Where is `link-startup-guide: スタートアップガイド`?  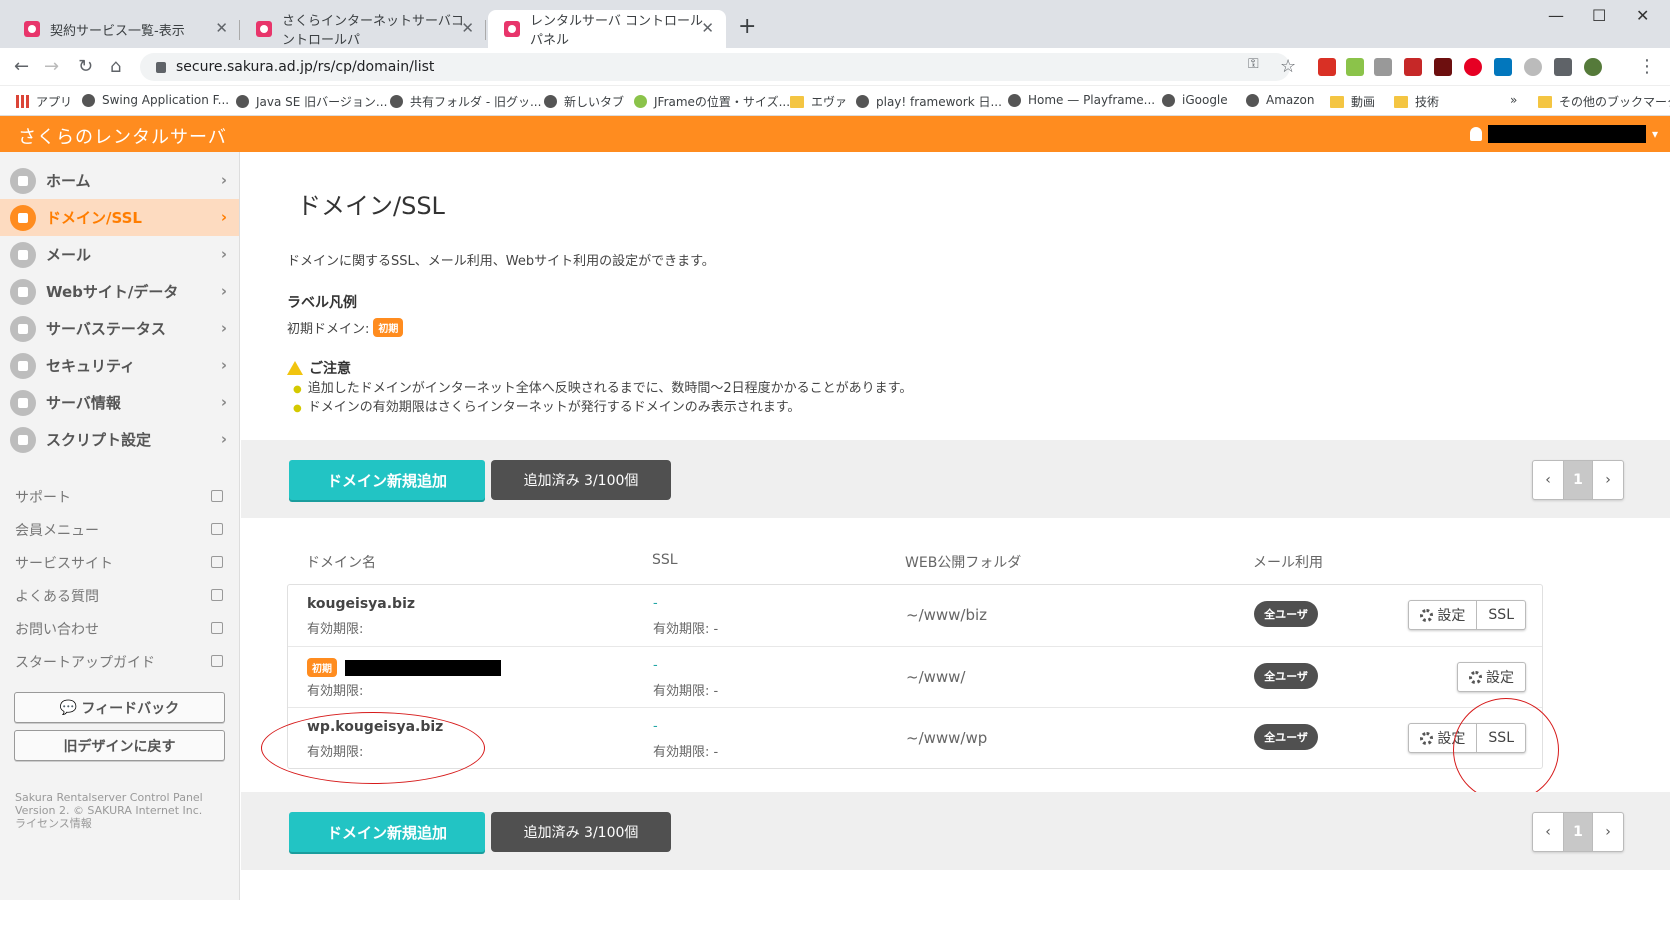 link-startup-guide: スタートアップガイド is located at coordinates (119, 661).